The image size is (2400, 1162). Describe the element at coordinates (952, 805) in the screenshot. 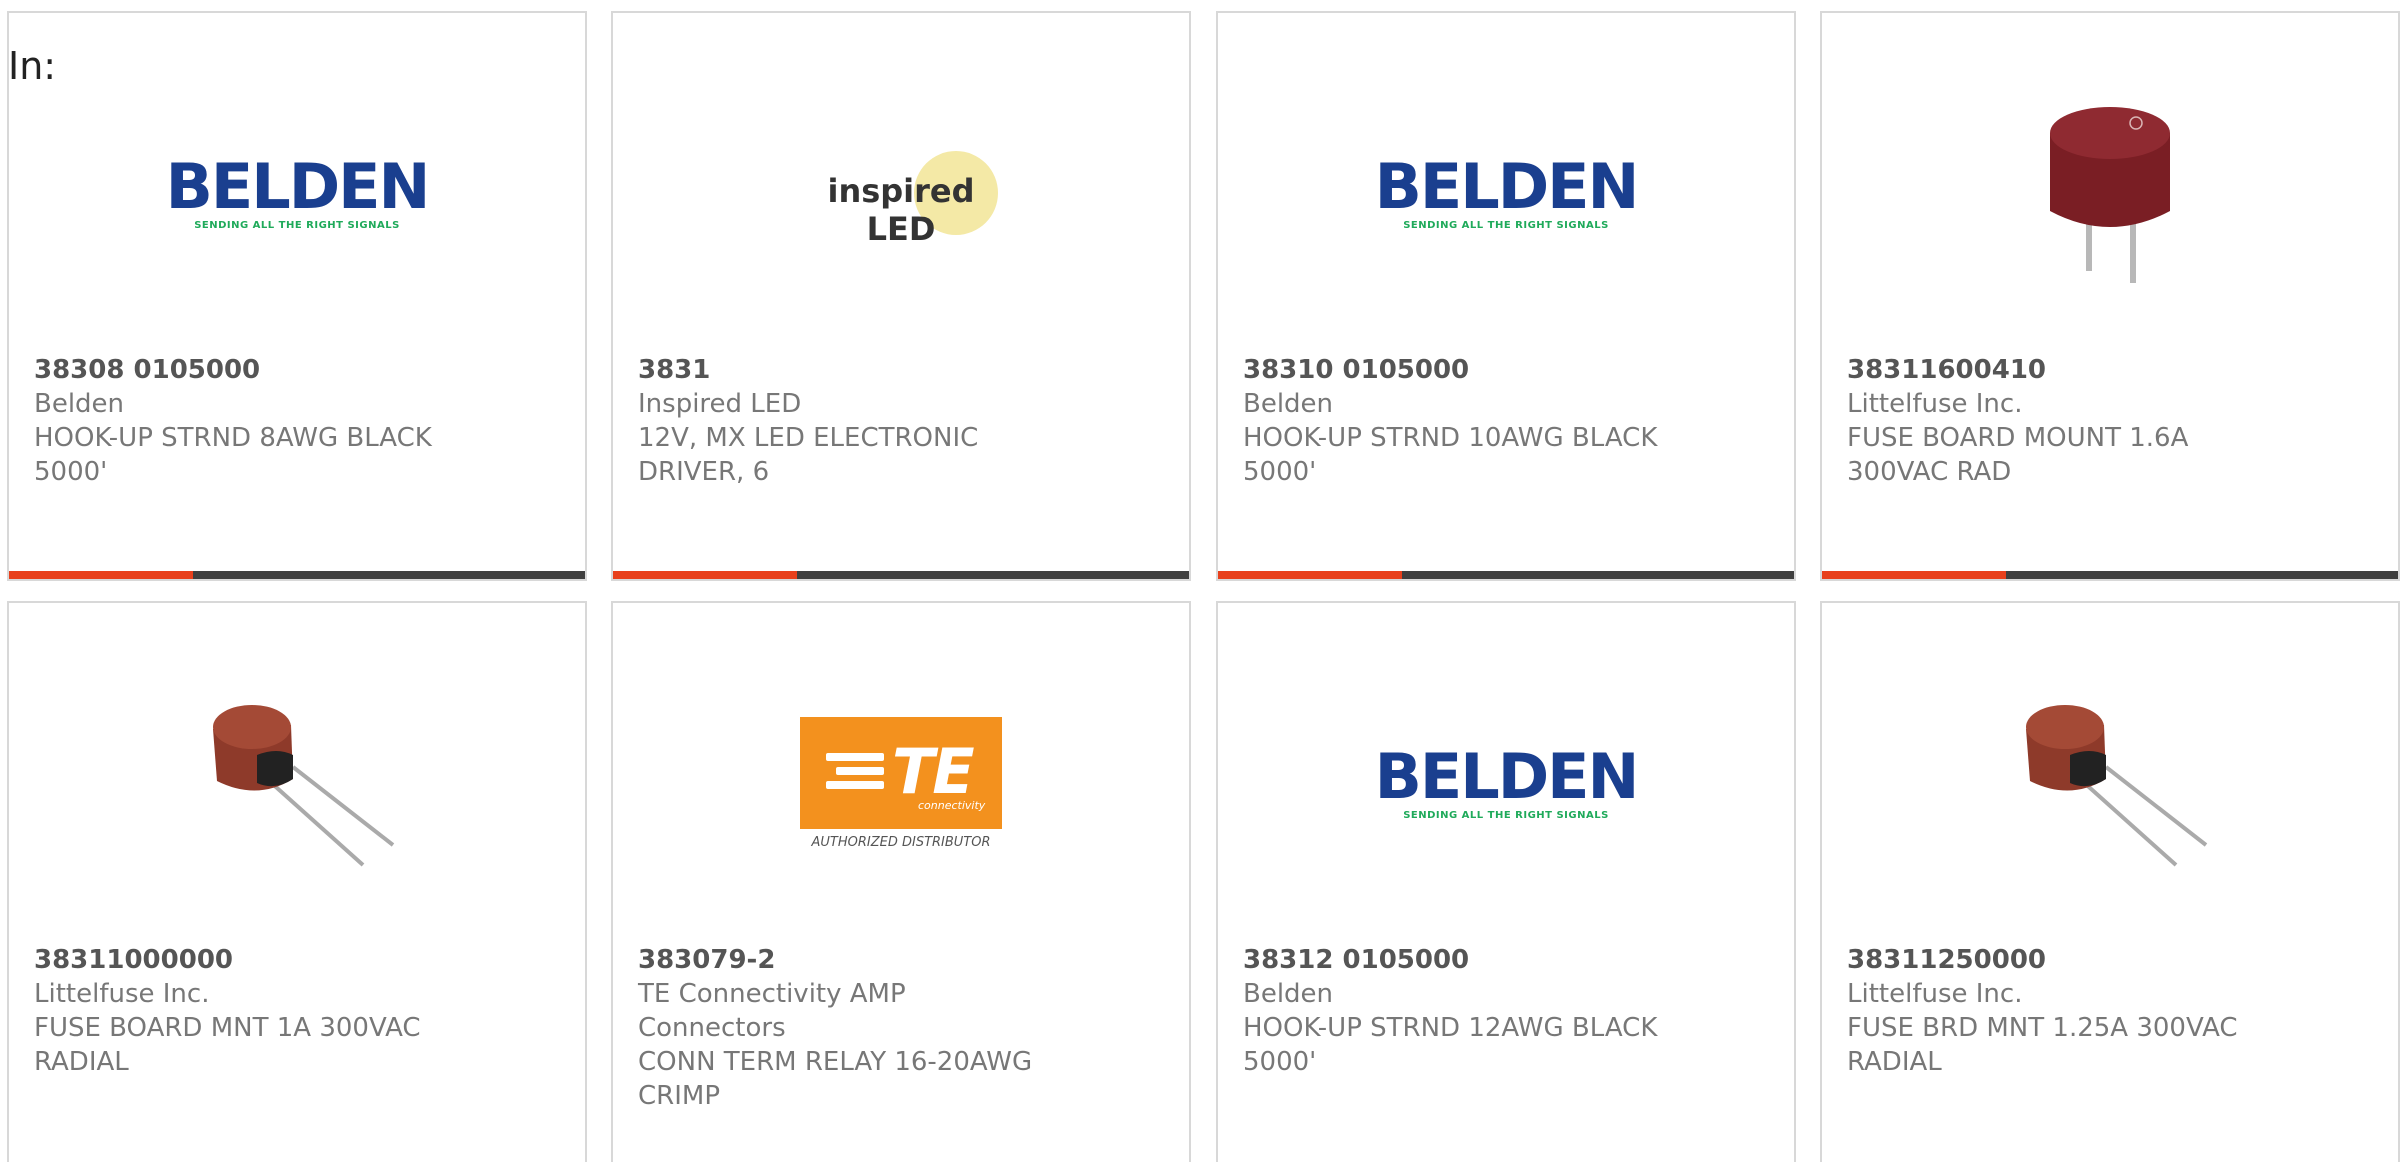

I see `te-logo-sub: connectivity` at that location.